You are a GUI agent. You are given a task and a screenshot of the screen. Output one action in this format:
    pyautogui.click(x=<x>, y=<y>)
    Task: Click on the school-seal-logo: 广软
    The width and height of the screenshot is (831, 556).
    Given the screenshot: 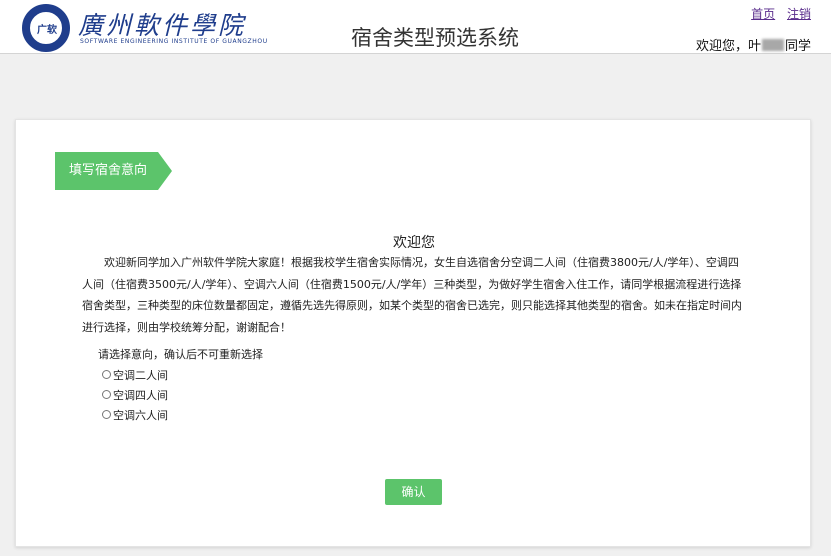 What is the action you would take?
    pyautogui.click(x=46, y=28)
    